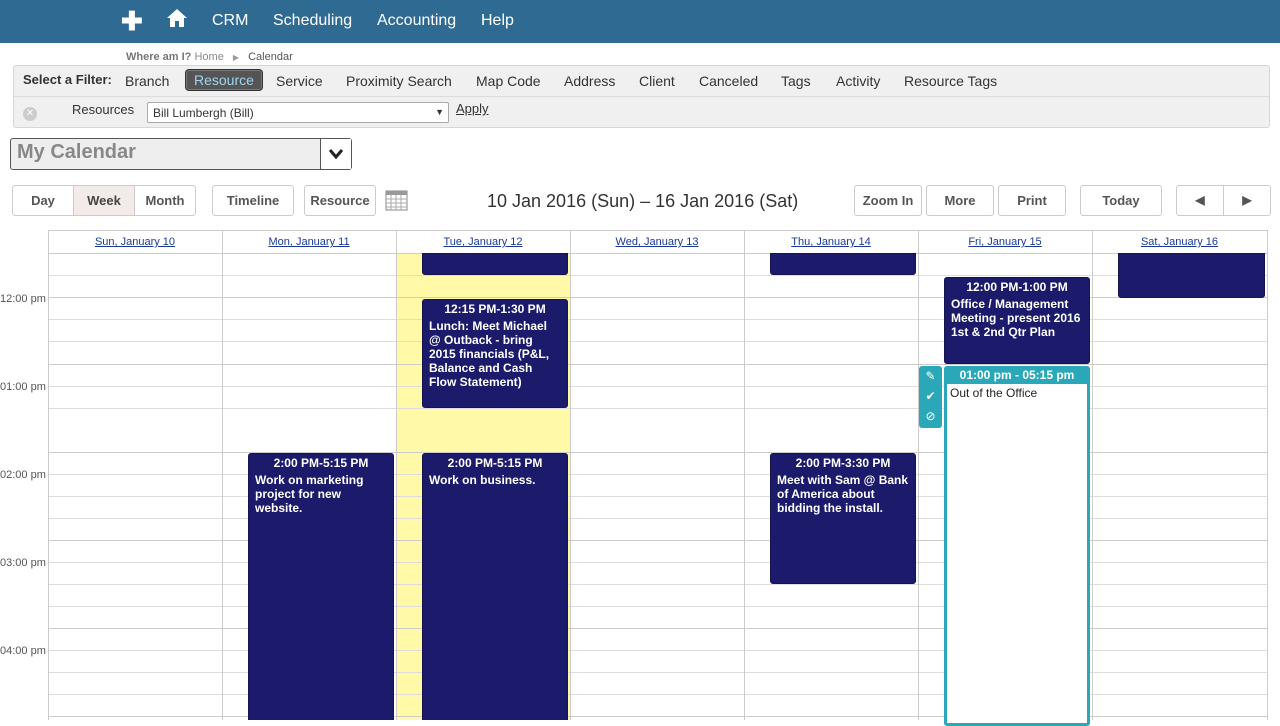 The height and width of the screenshot is (726, 1280). Describe the element at coordinates (950, 81) in the screenshot. I see `filter-tab-resource-tags: Resource Tags` at that location.